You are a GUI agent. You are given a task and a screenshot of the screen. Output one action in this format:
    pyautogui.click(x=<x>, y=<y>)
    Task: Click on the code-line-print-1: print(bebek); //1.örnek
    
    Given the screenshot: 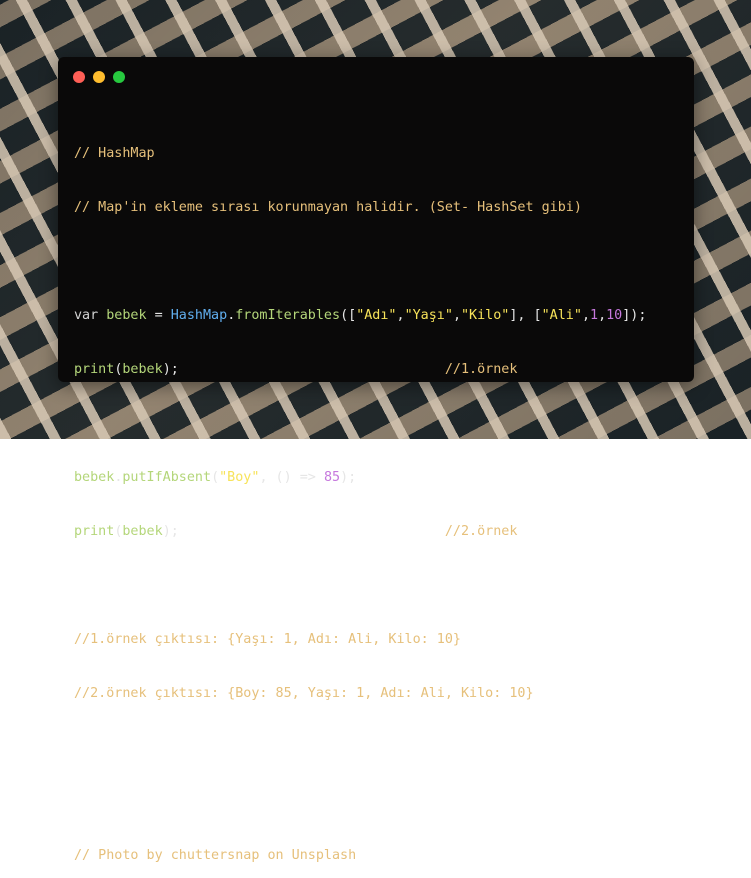 What is the action you would take?
    pyautogui.click(x=360, y=370)
    